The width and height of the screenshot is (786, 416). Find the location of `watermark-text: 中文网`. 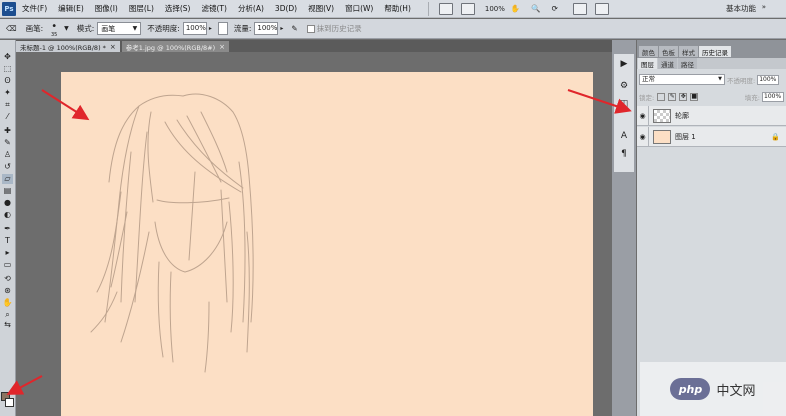

watermark-text: 中文网 is located at coordinates (736, 391).